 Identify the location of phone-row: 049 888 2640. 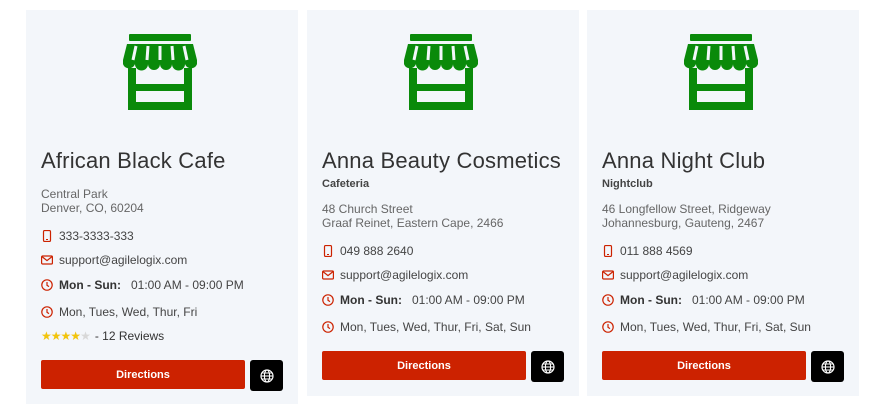
(367, 251).